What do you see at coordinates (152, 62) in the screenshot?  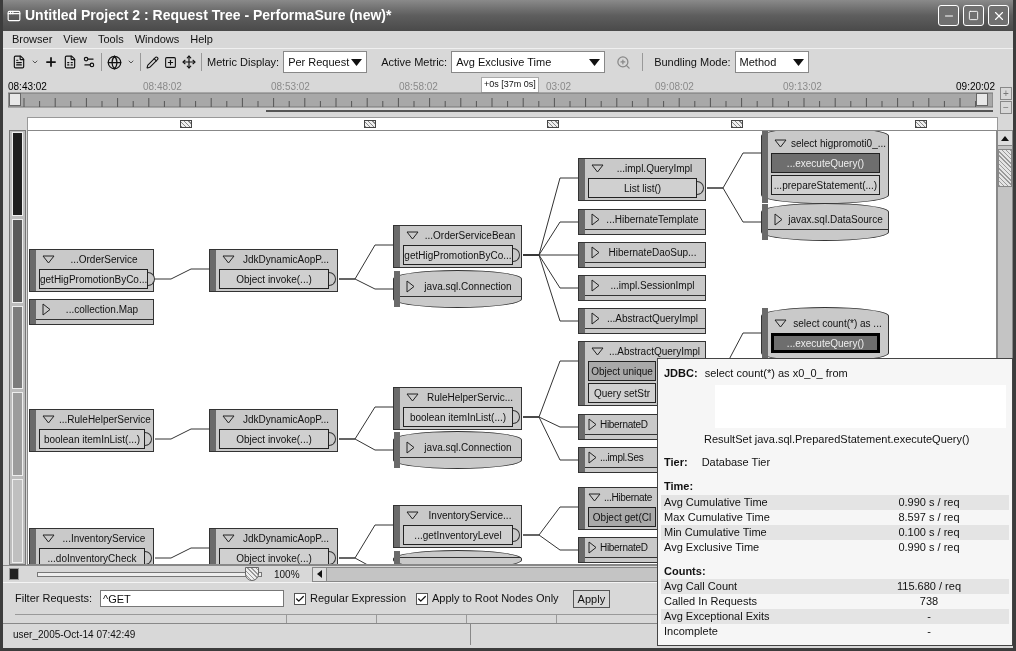 I see `pencil-icon` at bounding box center [152, 62].